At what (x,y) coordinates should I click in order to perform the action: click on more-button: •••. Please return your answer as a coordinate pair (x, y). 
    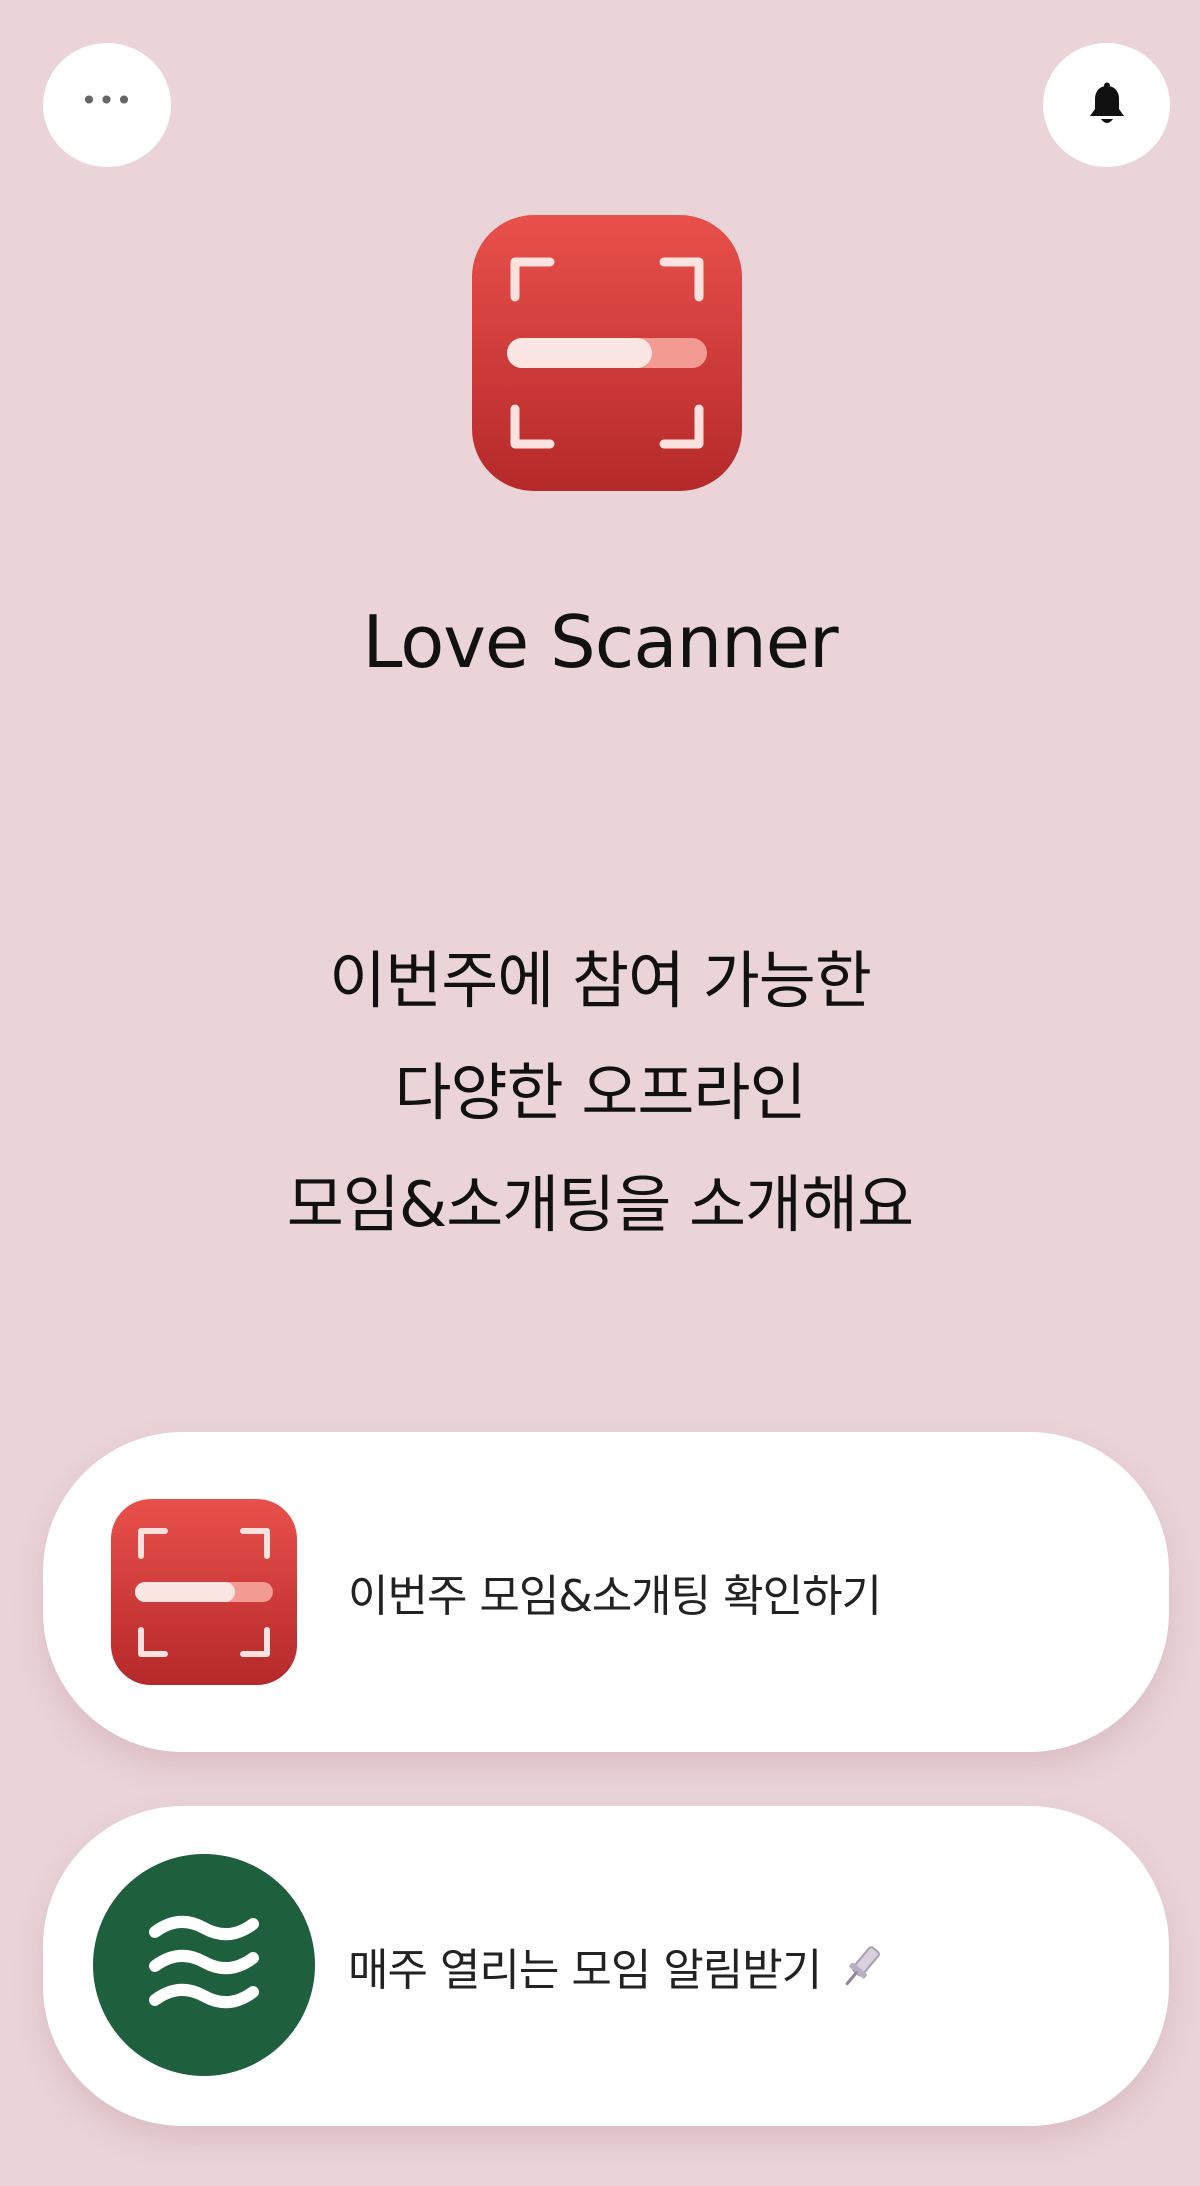
    Looking at the image, I should click on (107, 105).